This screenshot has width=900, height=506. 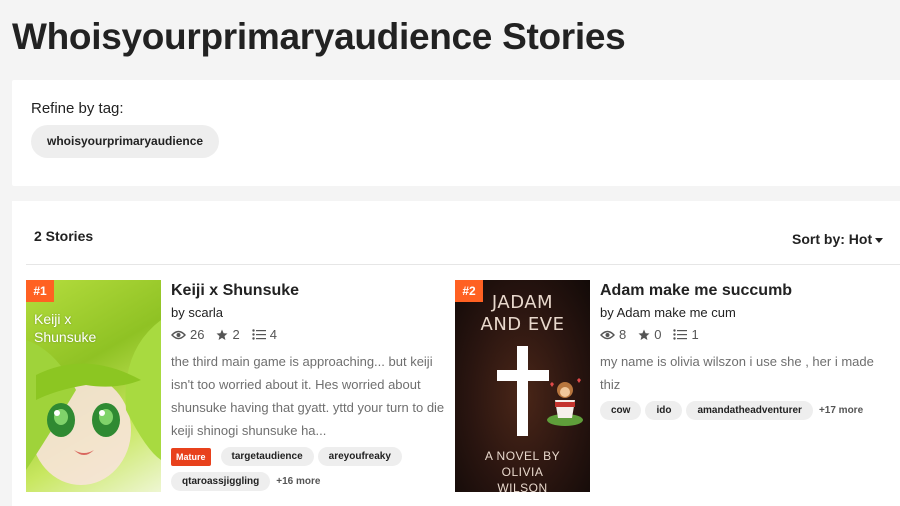 What do you see at coordinates (879, 240) in the screenshot?
I see `caret-down-icon` at bounding box center [879, 240].